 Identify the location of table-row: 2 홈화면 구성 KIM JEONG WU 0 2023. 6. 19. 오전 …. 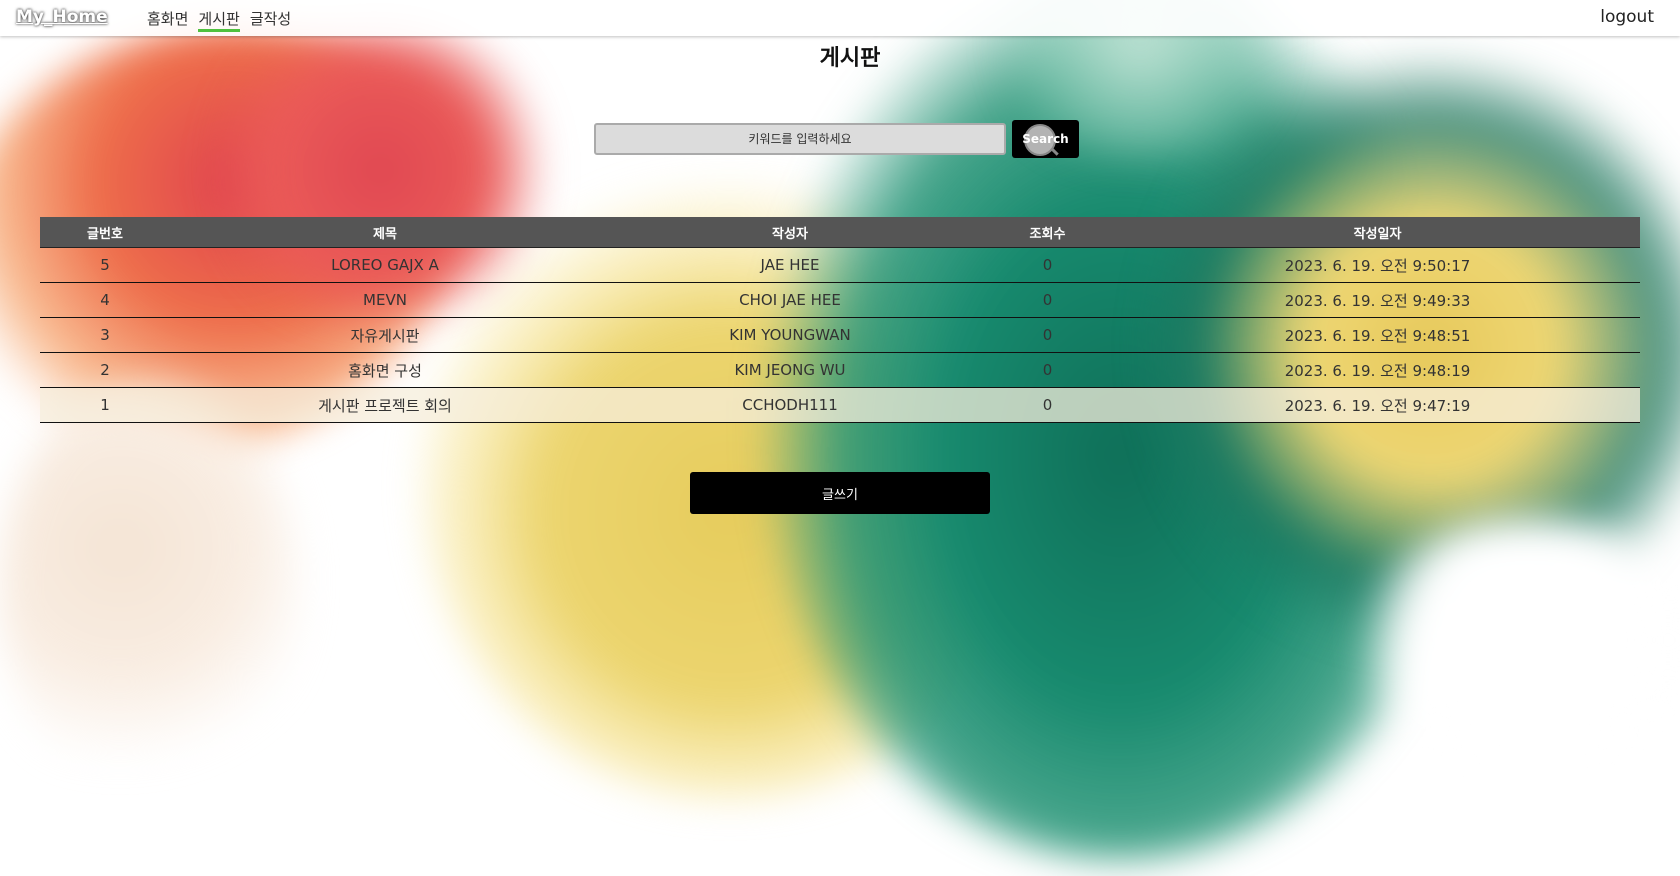
(840, 370).